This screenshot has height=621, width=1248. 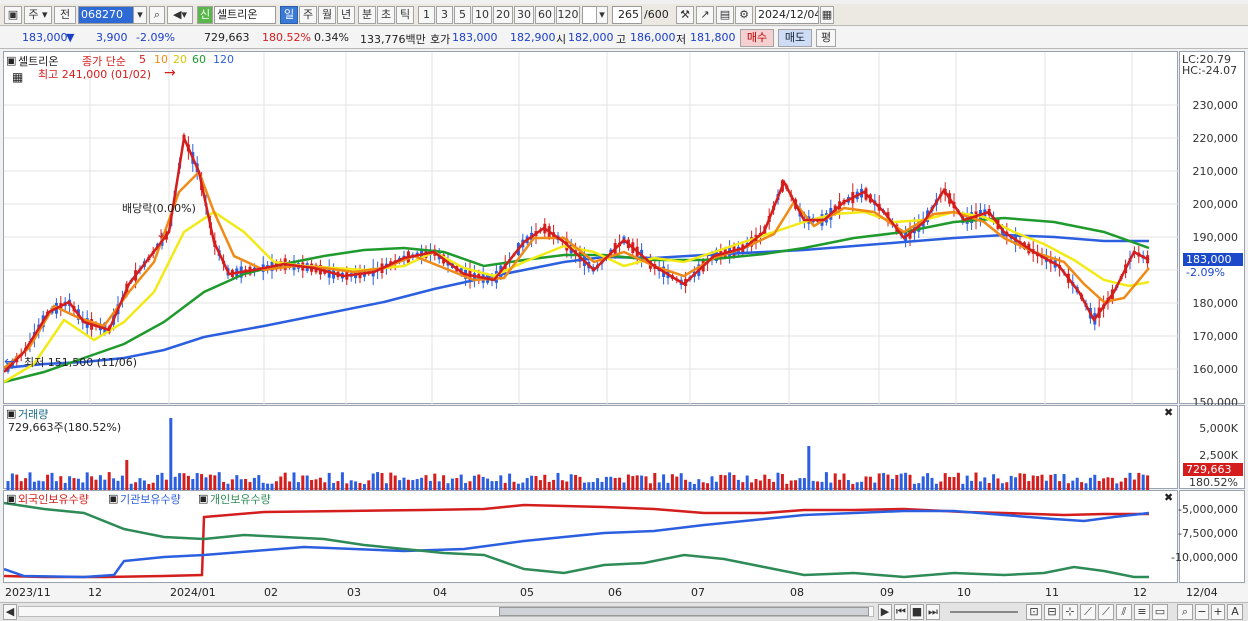 What do you see at coordinates (568, 15) in the screenshot?
I see `minute-120: 120` at bounding box center [568, 15].